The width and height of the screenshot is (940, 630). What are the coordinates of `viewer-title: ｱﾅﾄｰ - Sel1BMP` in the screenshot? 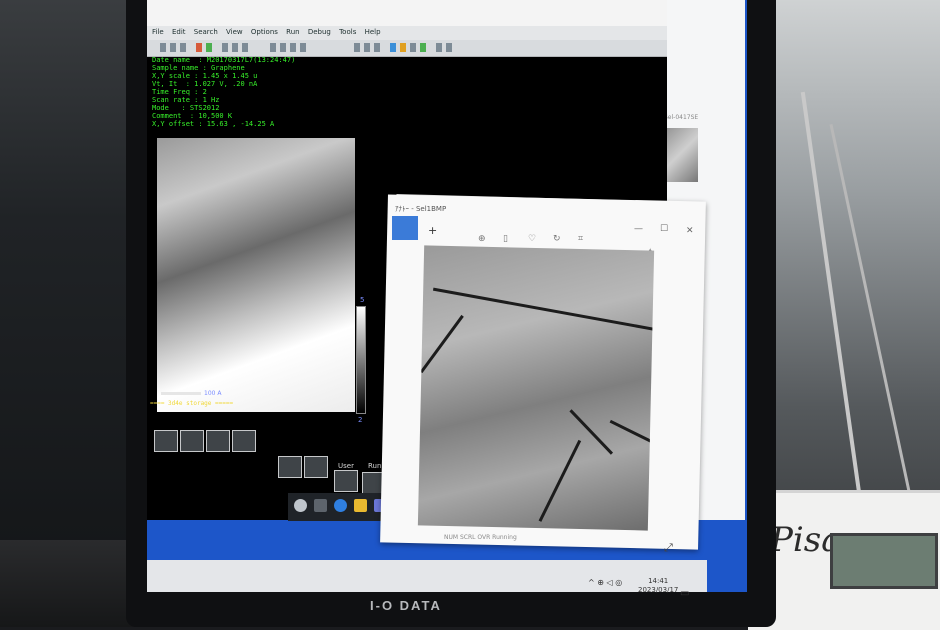 It's located at (421, 209).